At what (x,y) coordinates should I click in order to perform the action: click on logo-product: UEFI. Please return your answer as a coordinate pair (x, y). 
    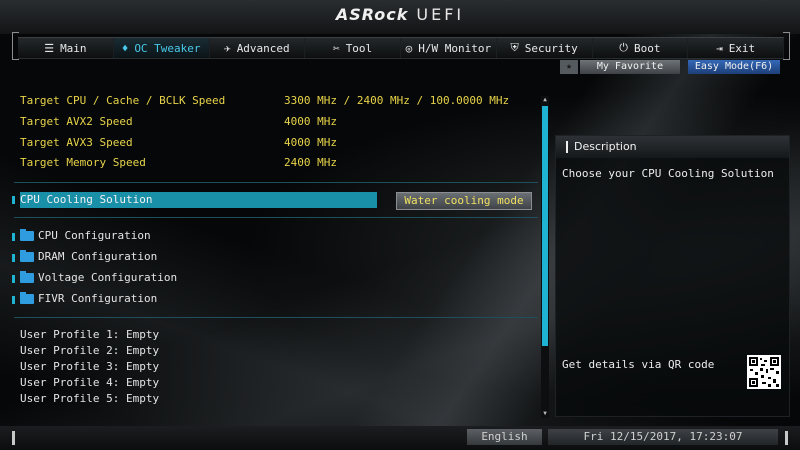
    Looking at the image, I should click on (440, 14).